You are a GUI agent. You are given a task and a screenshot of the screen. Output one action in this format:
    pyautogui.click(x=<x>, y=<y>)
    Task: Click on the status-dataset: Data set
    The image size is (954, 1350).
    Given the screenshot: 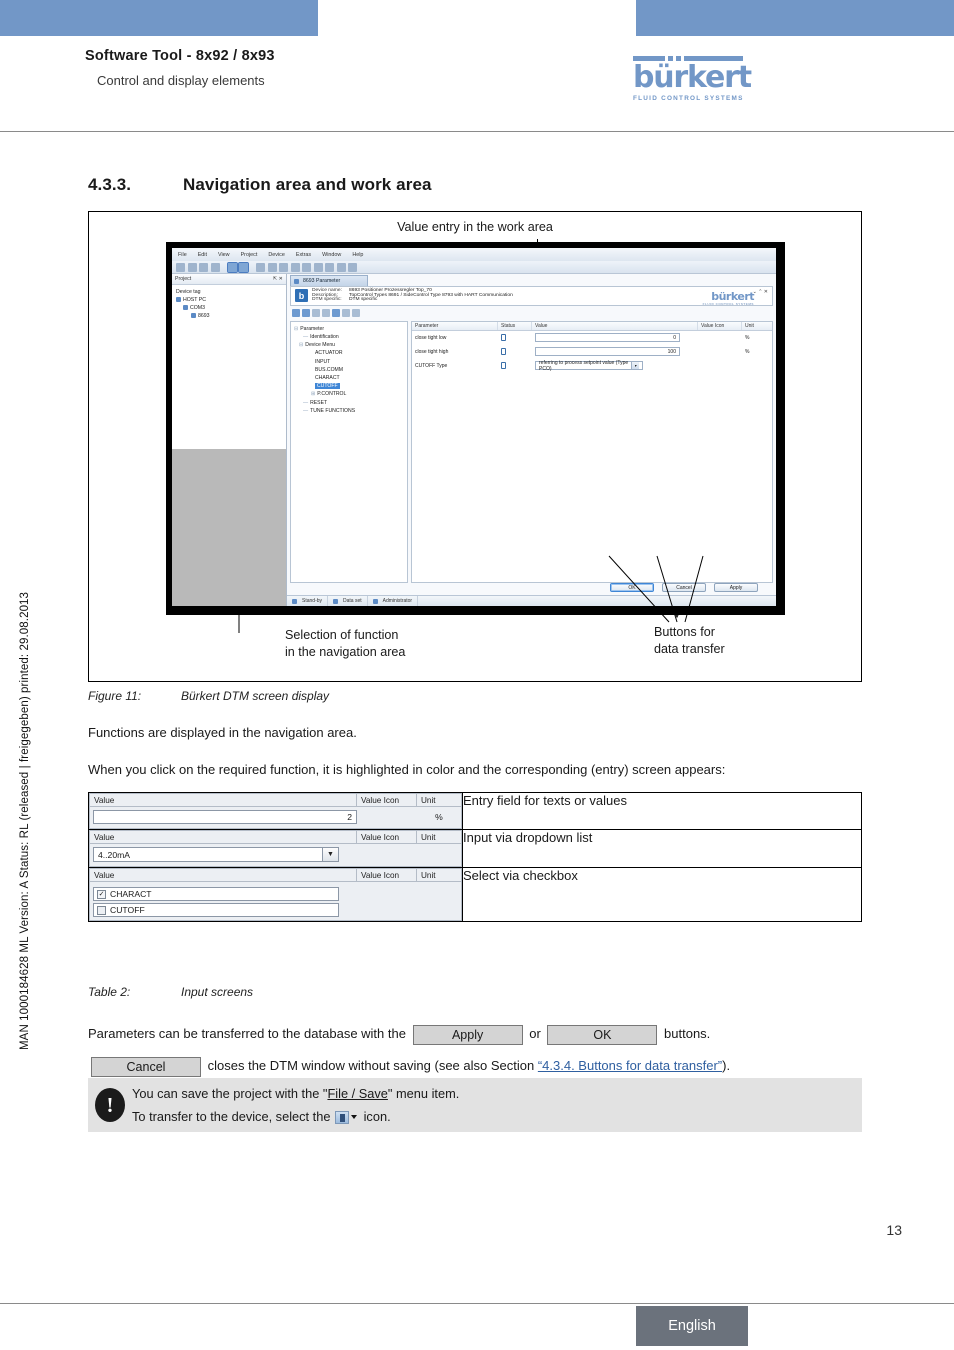 What is the action you would take?
    pyautogui.click(x=348, y=601)
    